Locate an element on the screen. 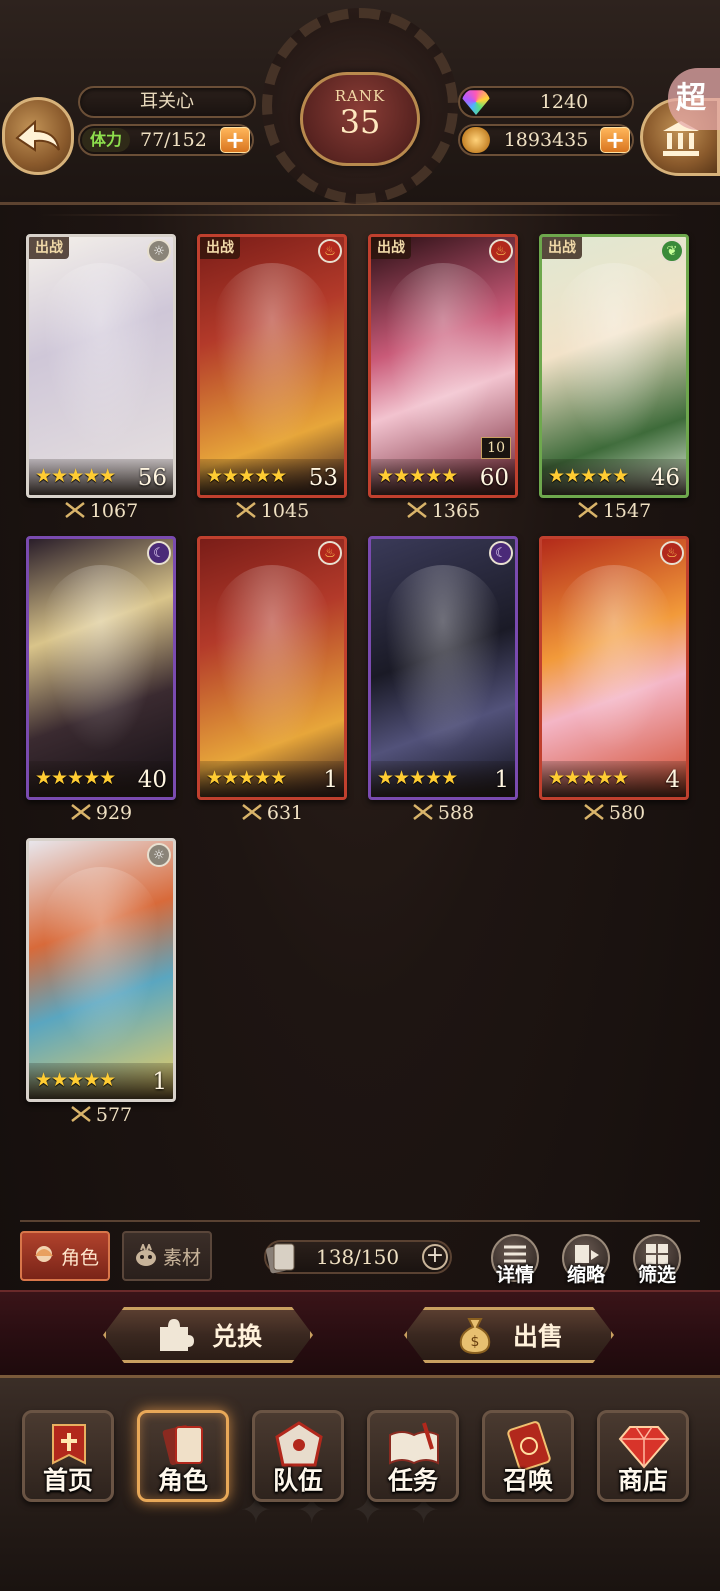 The height and width of the screenshot is (1591, 720). hero-card: 出战 ☼ ★★★★★ 56 is located at coordinates (101, 366).